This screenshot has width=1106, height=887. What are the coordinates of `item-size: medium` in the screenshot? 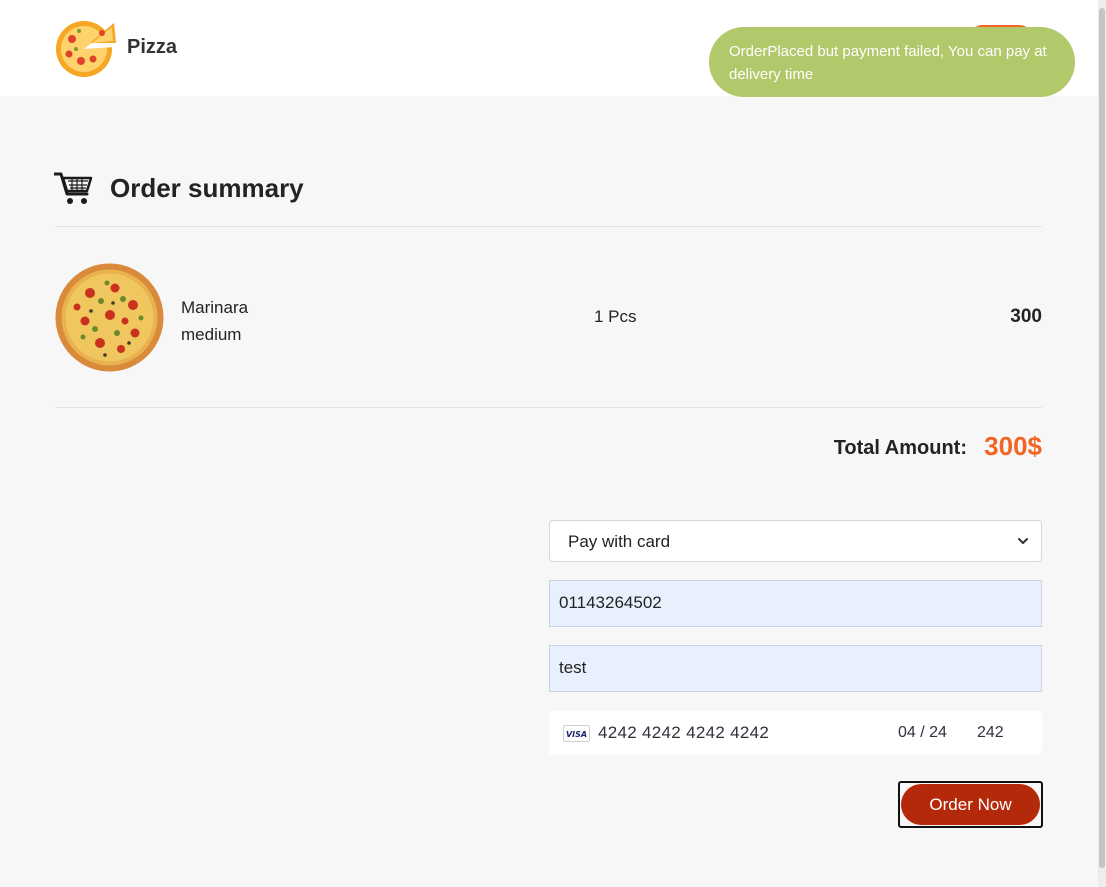 It's located at (211, 334).